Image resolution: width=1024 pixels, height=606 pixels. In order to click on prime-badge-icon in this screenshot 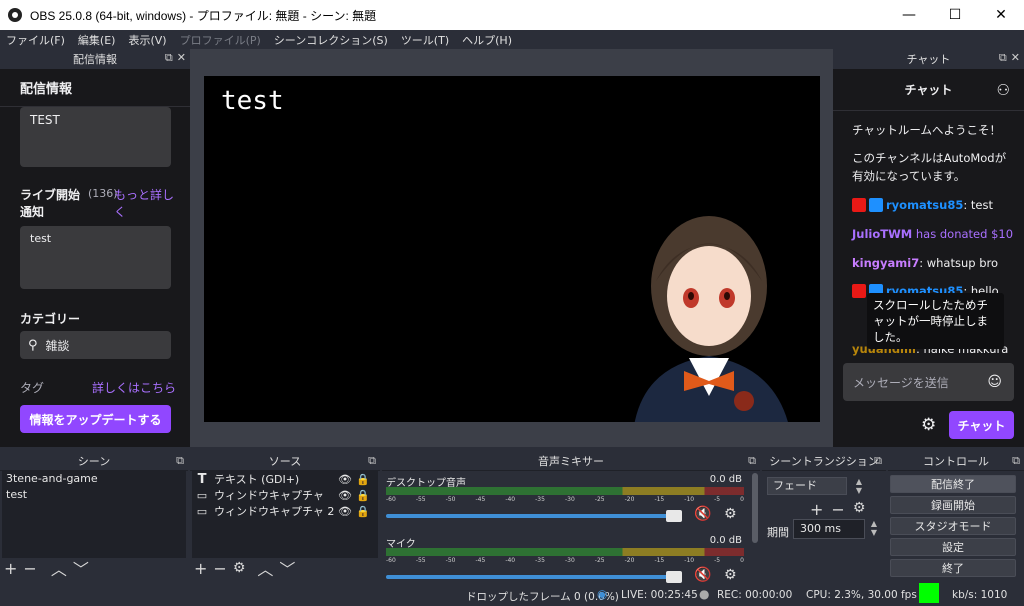, I will do `click(876, 205)`.